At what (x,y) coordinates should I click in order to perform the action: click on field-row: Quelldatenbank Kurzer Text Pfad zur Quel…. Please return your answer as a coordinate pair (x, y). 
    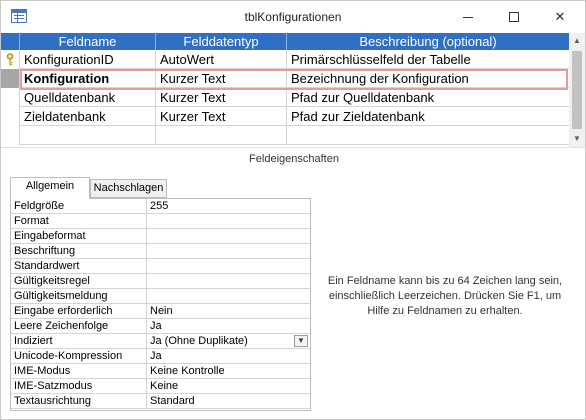
    Looking at the image, I should click on (285, 97).